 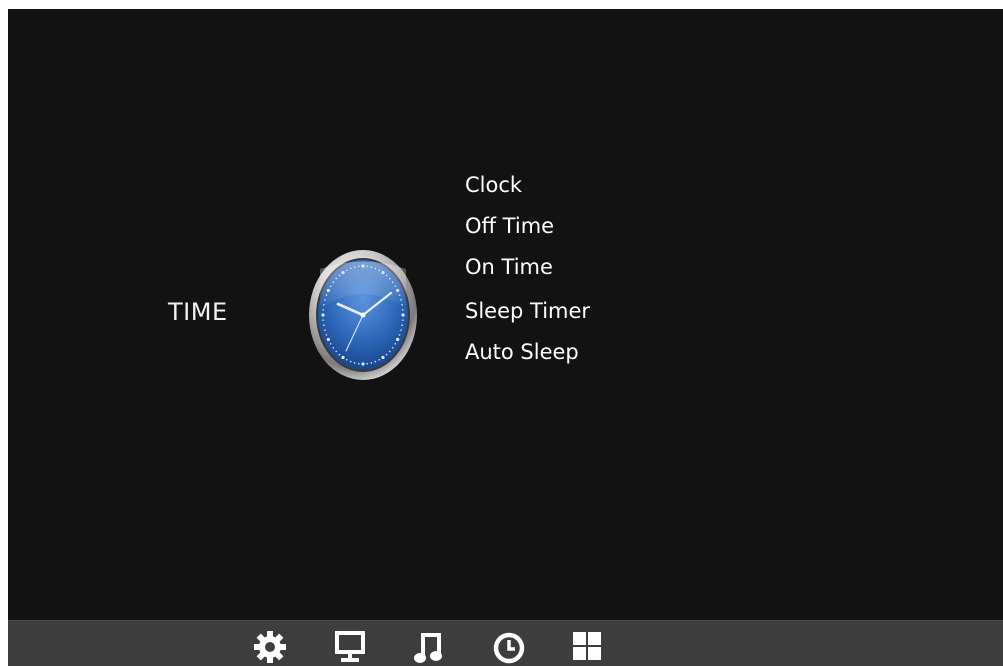 I want to click on menu-item-off-time: Off Time, so click(x=527, y=230).